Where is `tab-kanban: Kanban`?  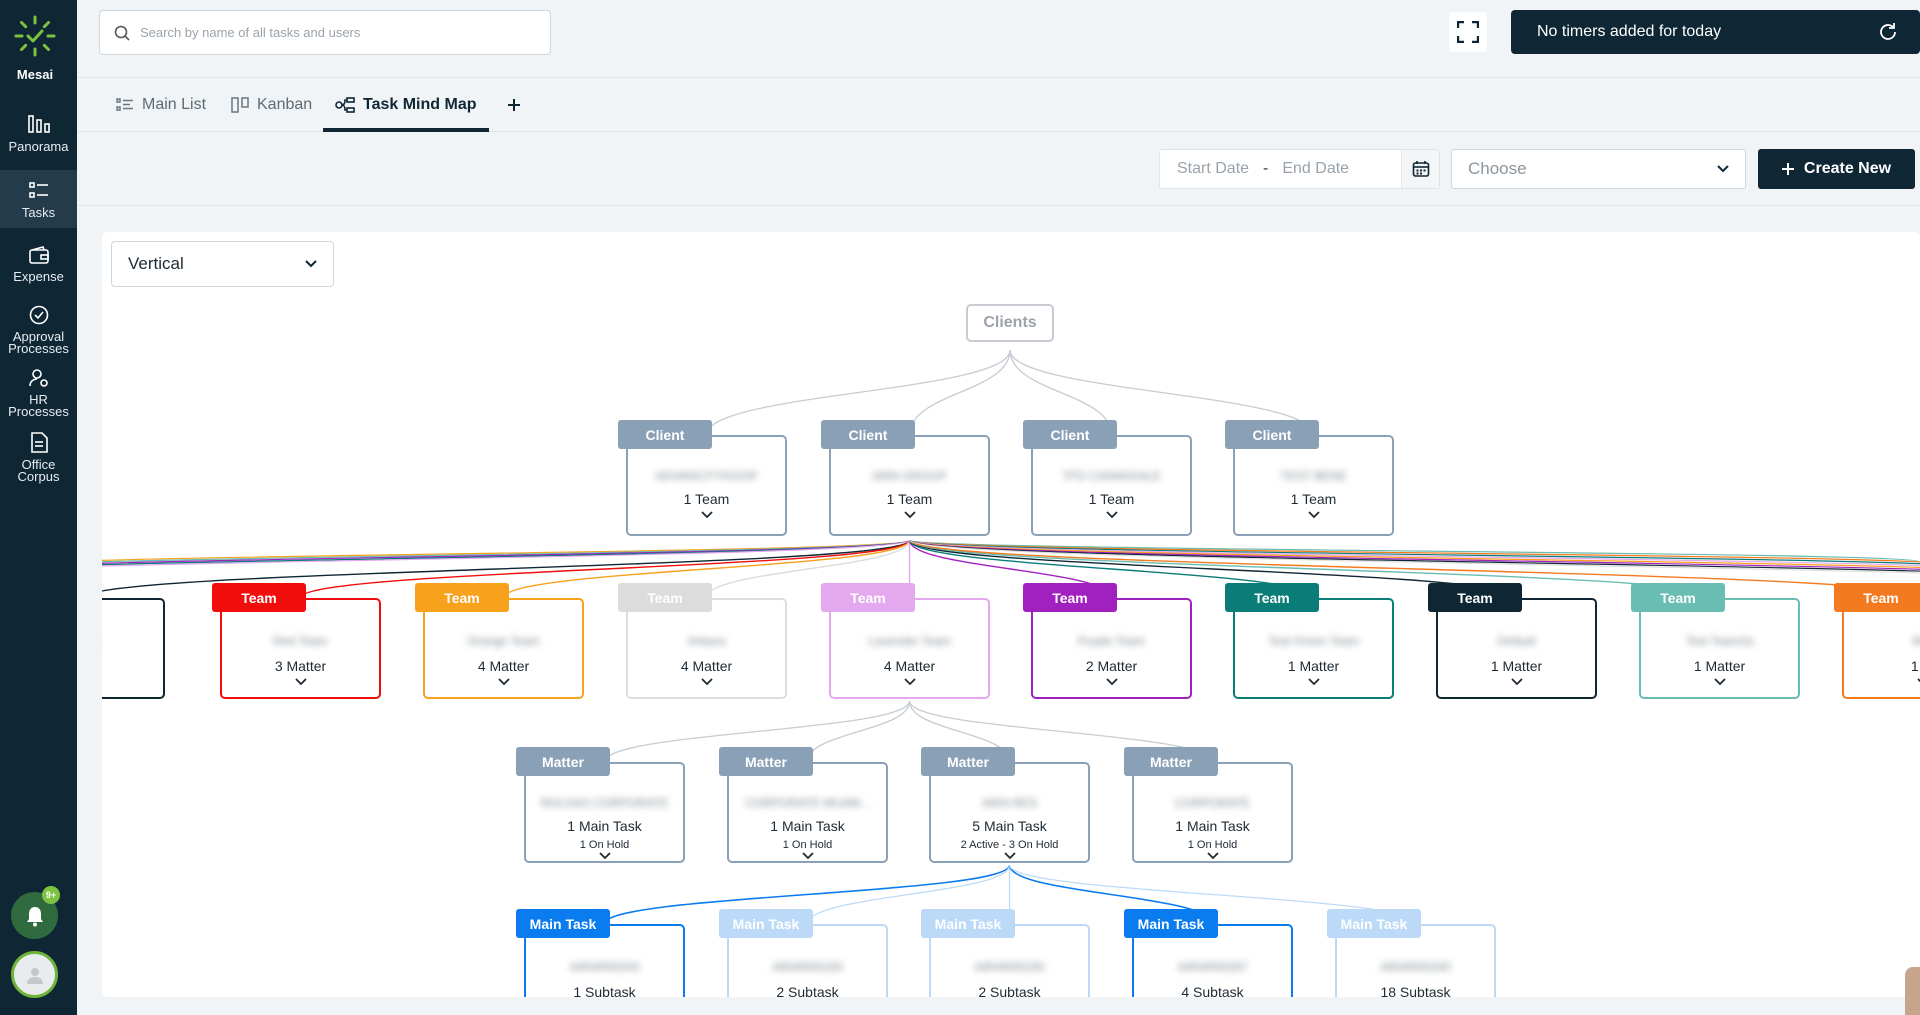 tab-kanban: Kanban is located at coordinates (271, 105).